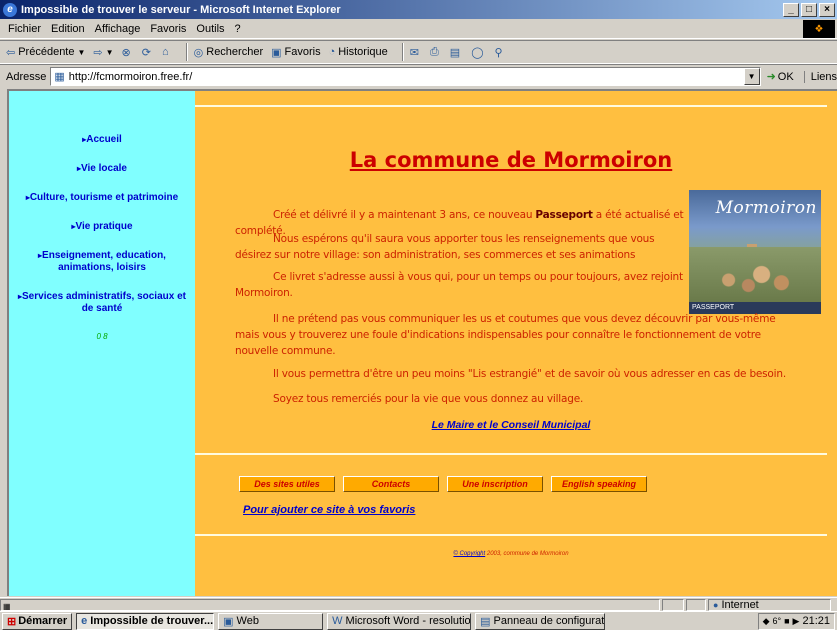 The image size is (837, 630). What do you see at coordinates (329, 510) in the screenshot?
I see `add-favorites-link: Pour ajouter ce site à vos favoris` at bounding box center [329, 510].